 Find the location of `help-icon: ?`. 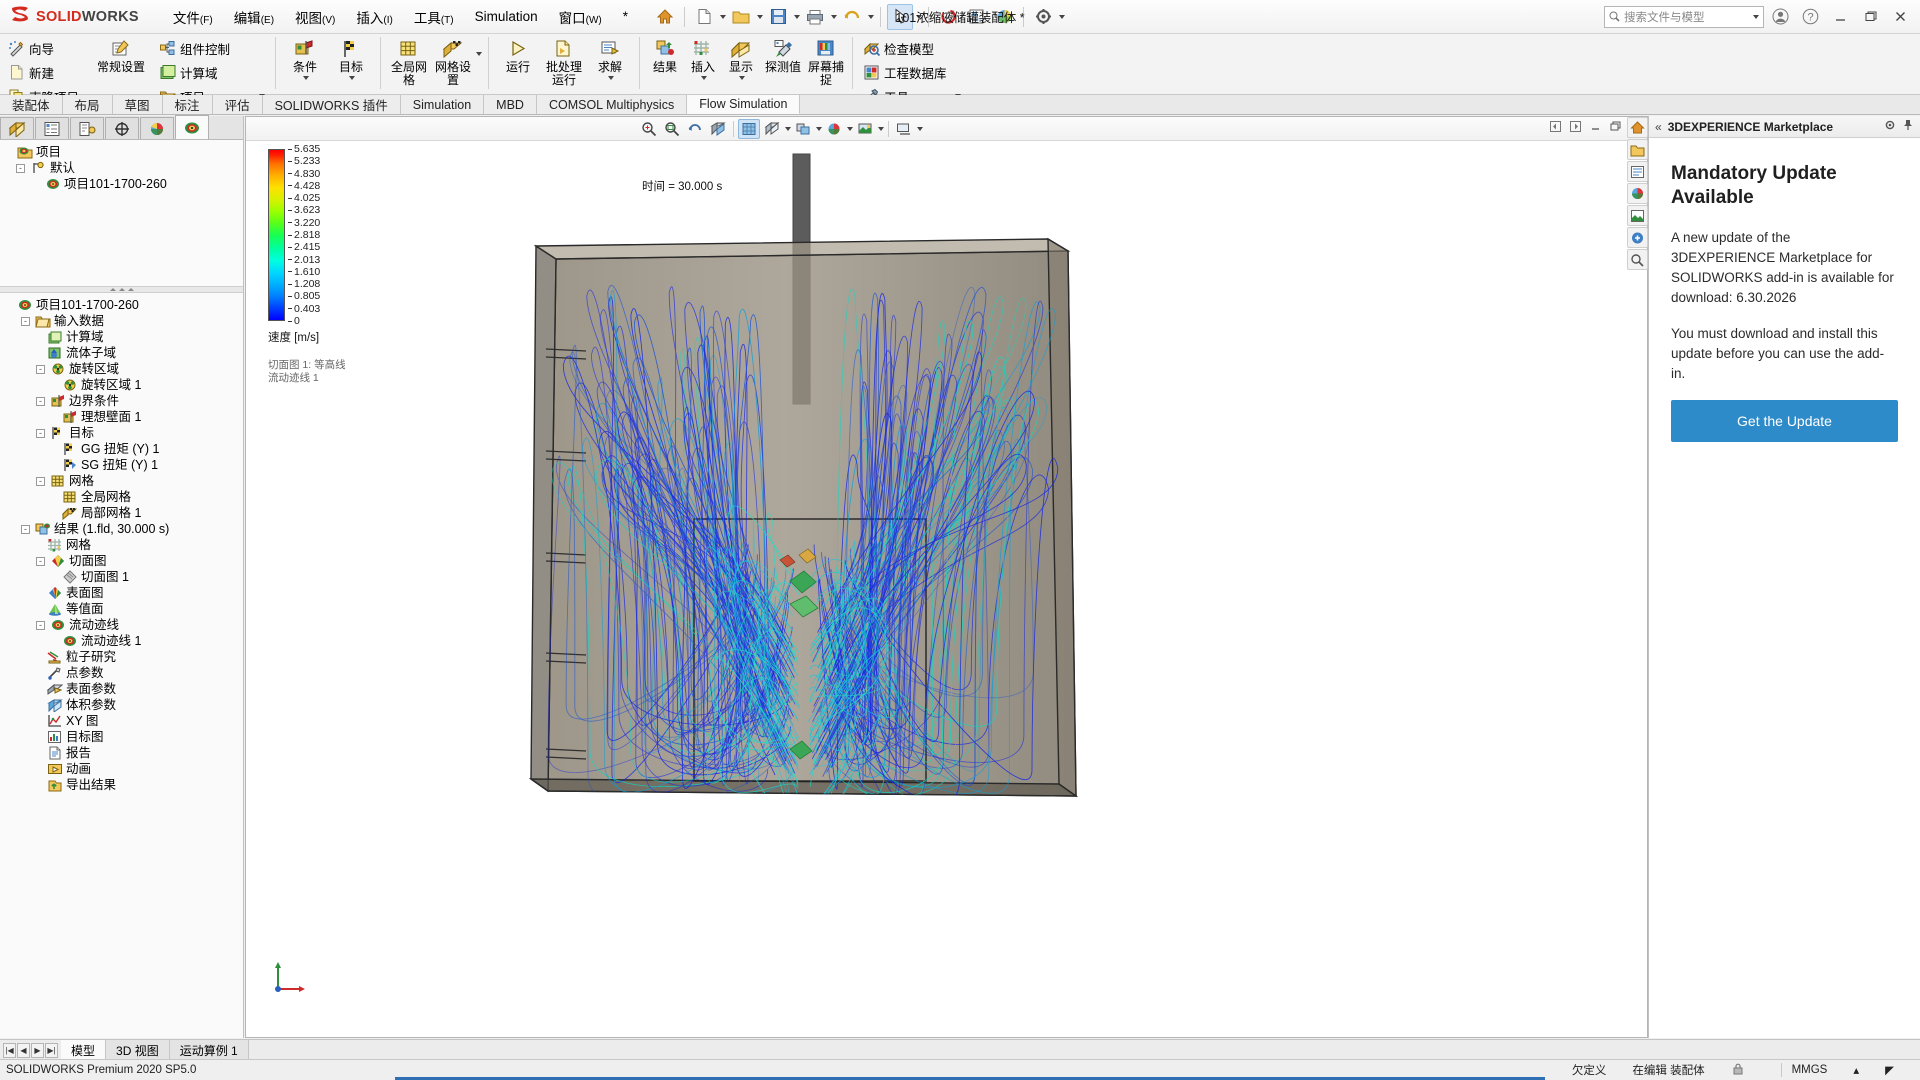

help-icon: ? is located at coordinates (1810, 17).